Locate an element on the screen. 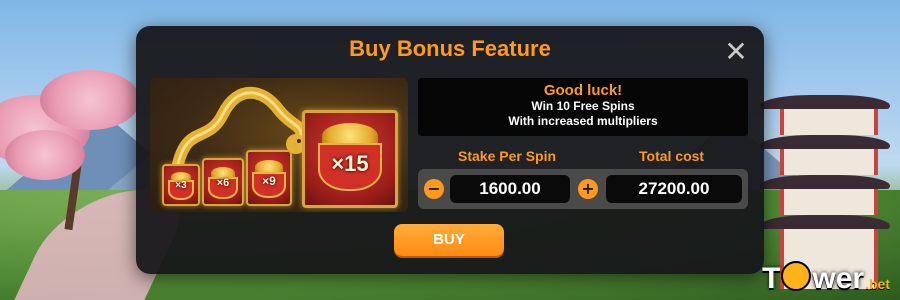 This screenshot has width=900, height=300. brand-suffix: .bet is located at coordinates (877, 284).